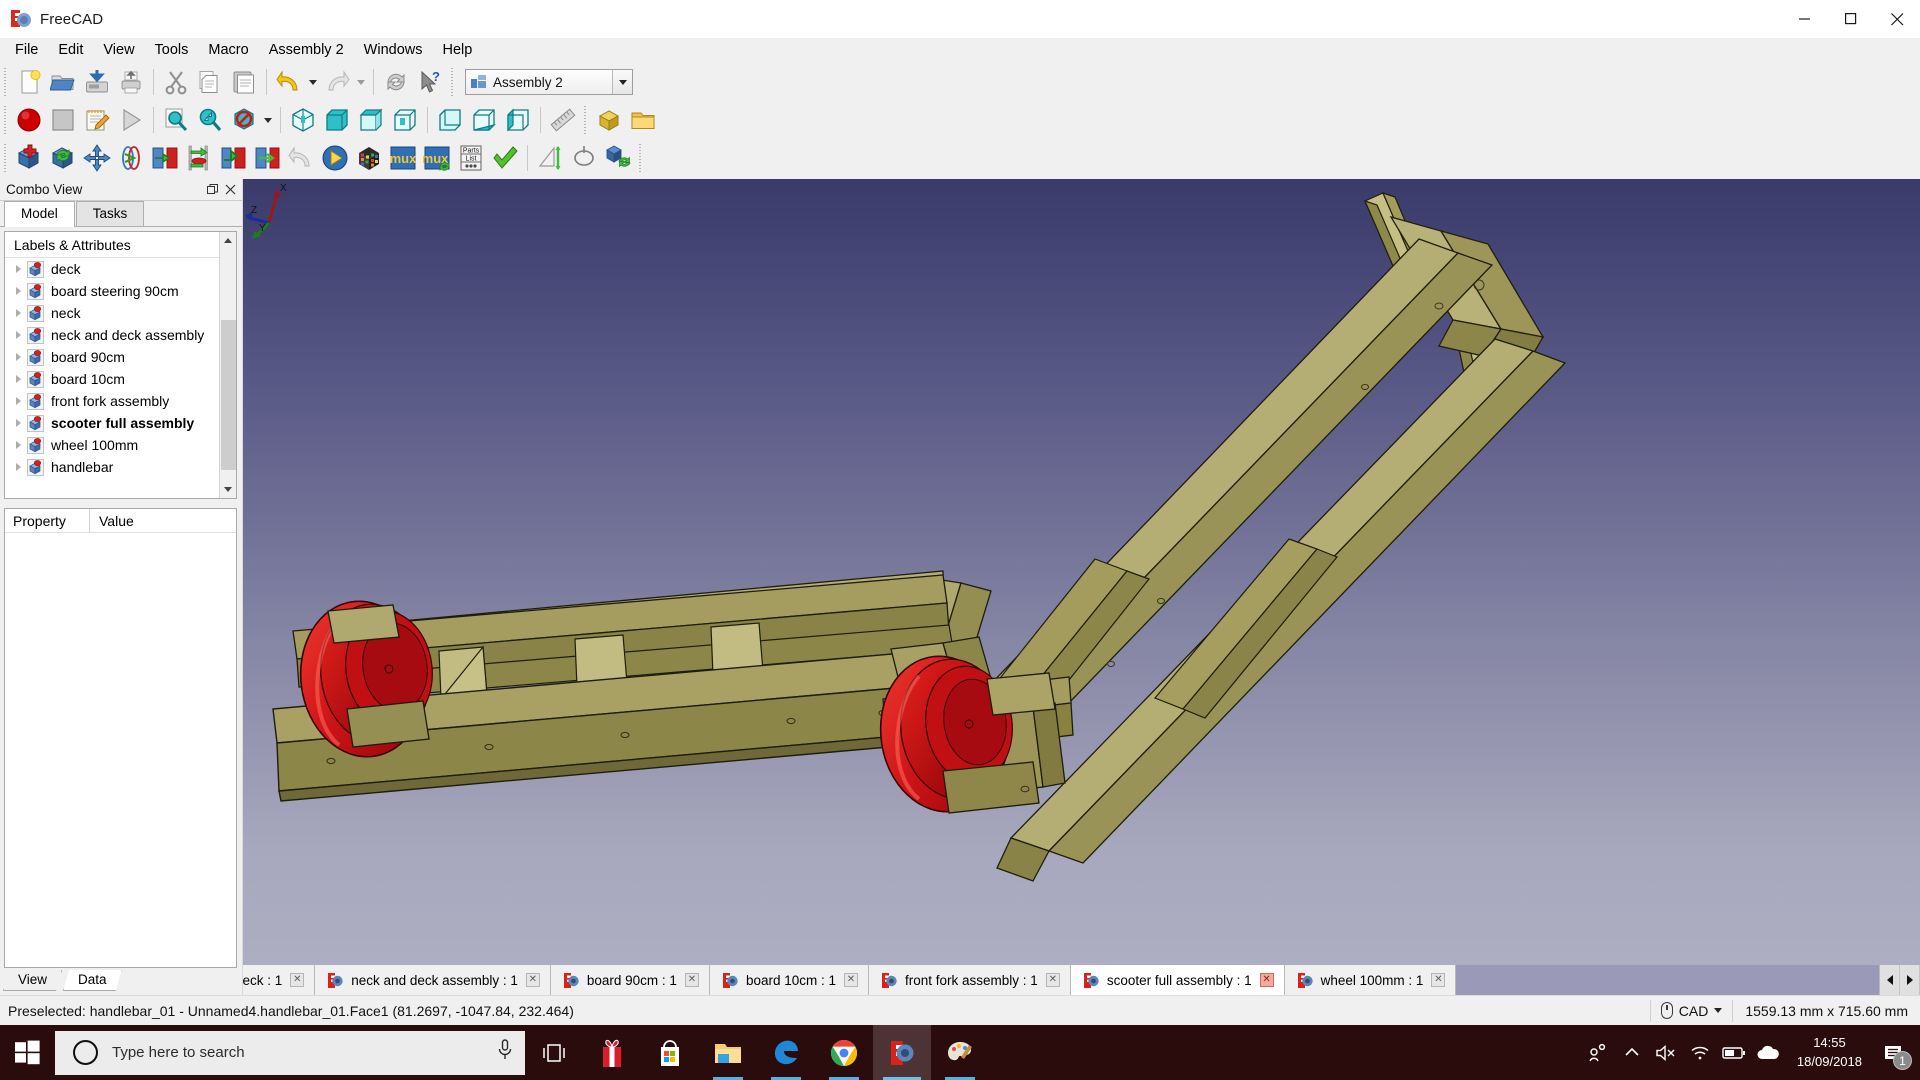  I want to click on tree-item: wheel 100mm, so click(112, 445).